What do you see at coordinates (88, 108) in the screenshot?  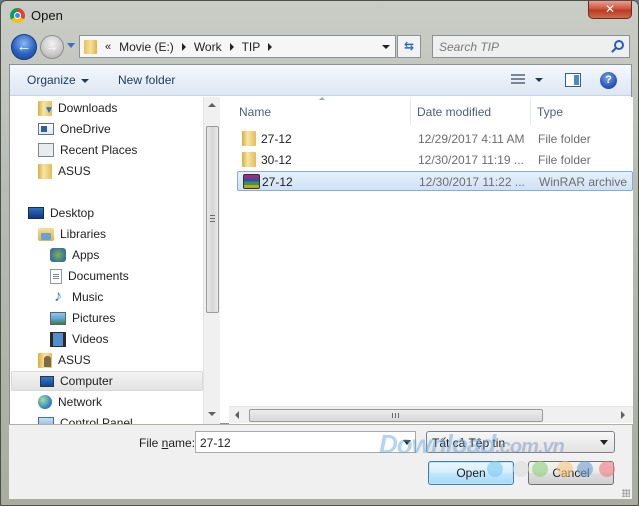 I see `nav-item-label: Downloads` at bounding box center [88, 108].